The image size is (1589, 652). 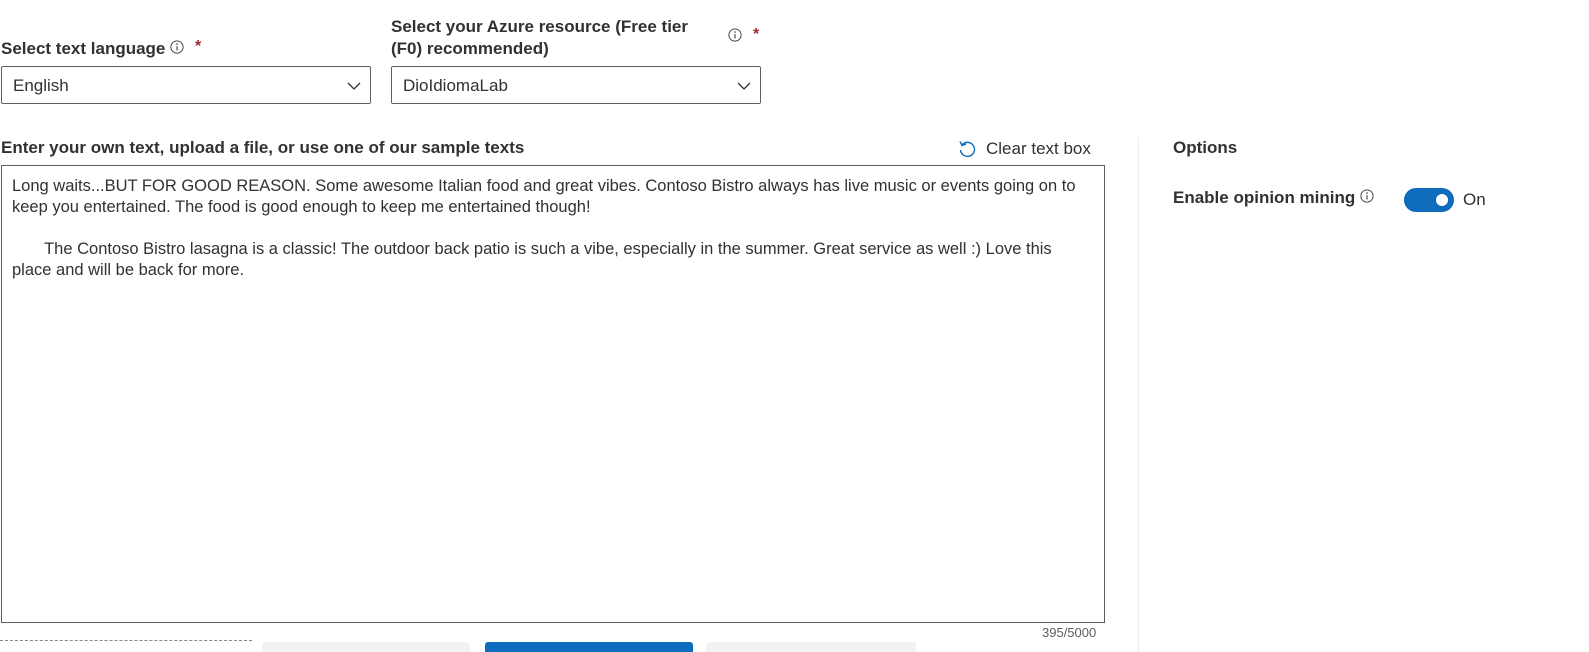 What do you see at coordinates (811, 647) in the screenshot?
I see `secondary-action-button` at bounding box center [811, 647].